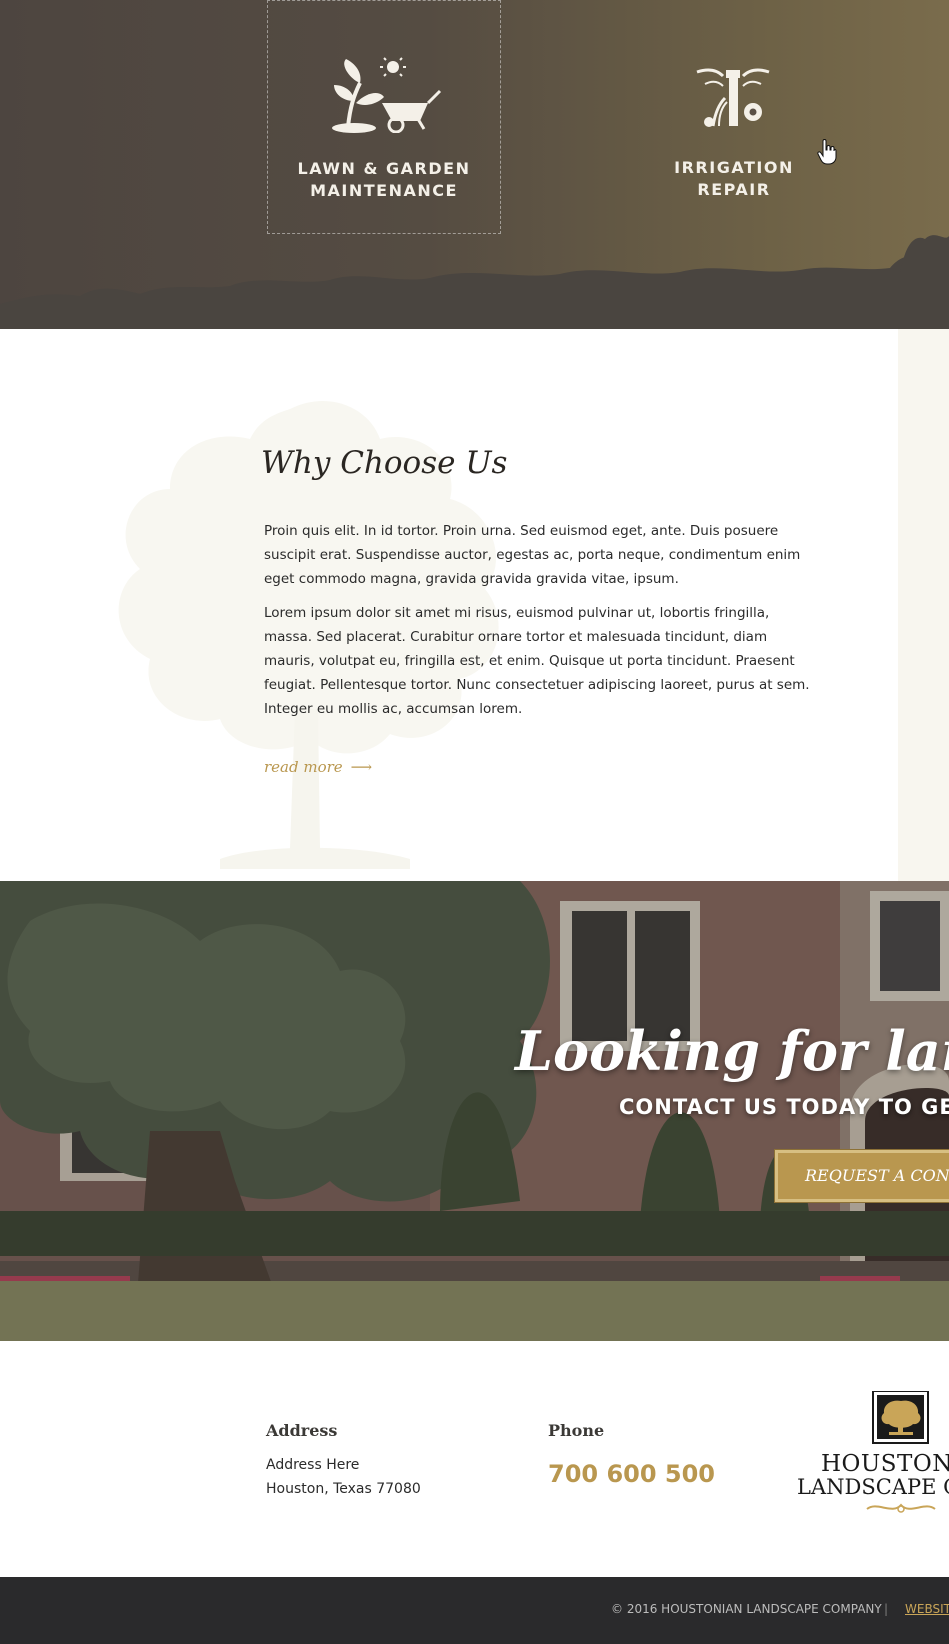 This screenshot has width=949, height=1644. What do you see at coordinates (387, 95) in the screenshot?
I see `garden-wheelbarrow-icon` at bounding box center [387, 95].